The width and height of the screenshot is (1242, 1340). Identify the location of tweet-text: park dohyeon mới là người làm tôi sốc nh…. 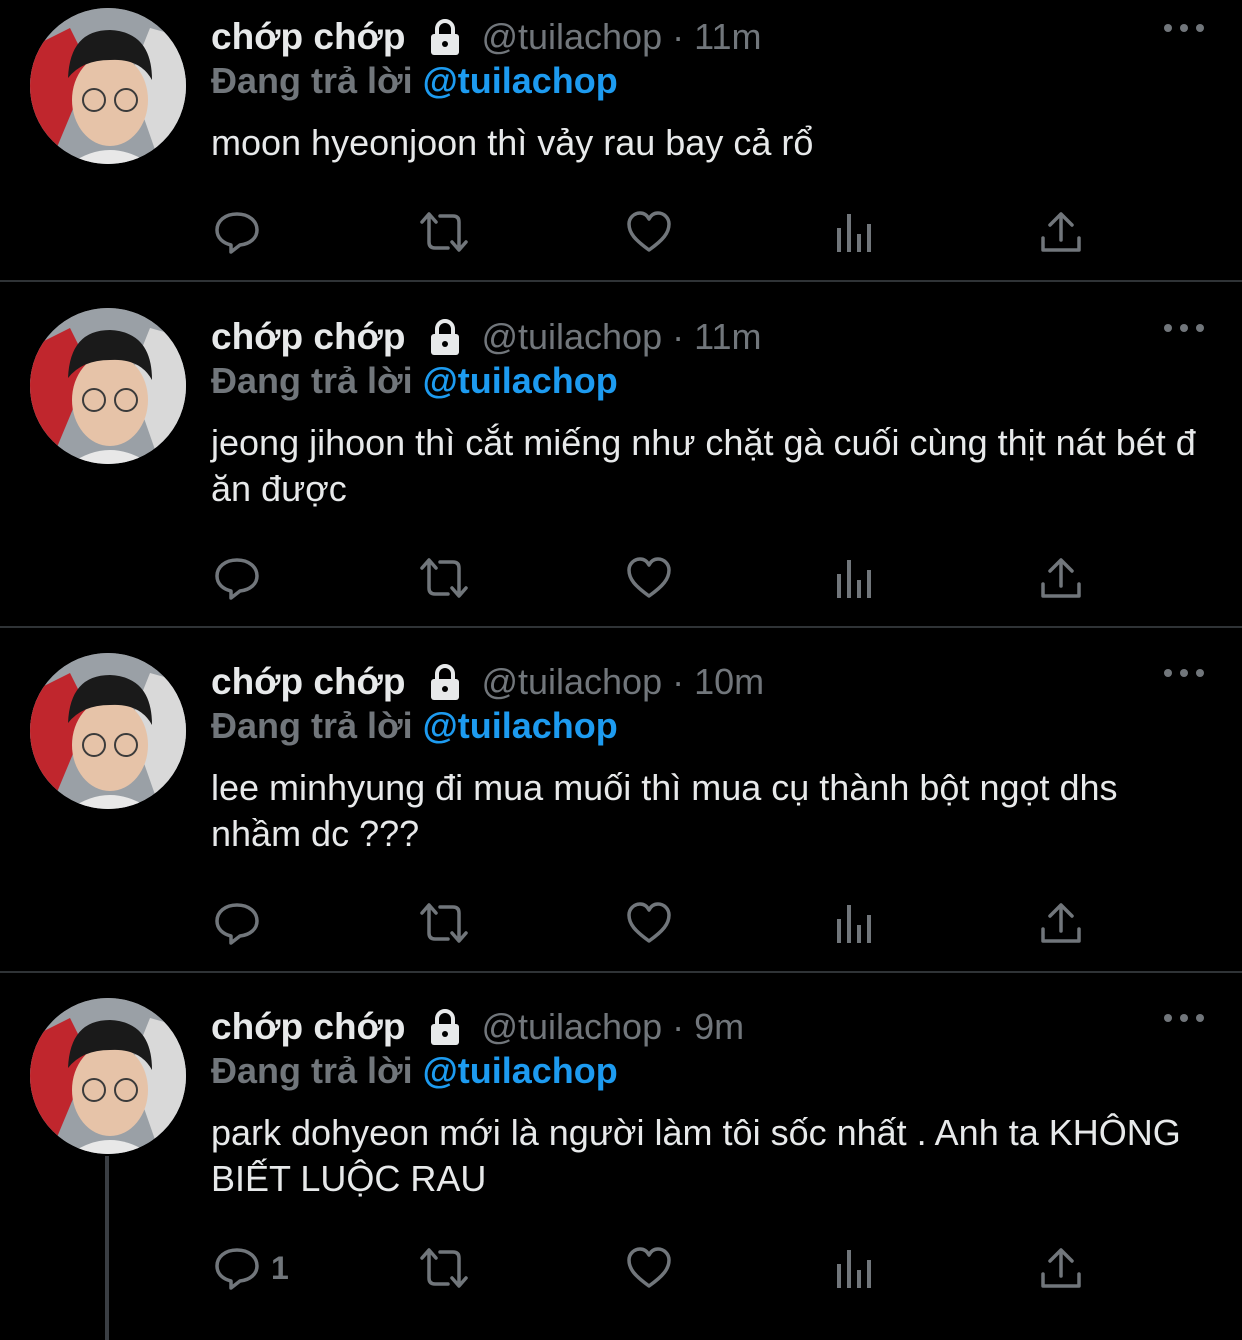
(696, 1155).